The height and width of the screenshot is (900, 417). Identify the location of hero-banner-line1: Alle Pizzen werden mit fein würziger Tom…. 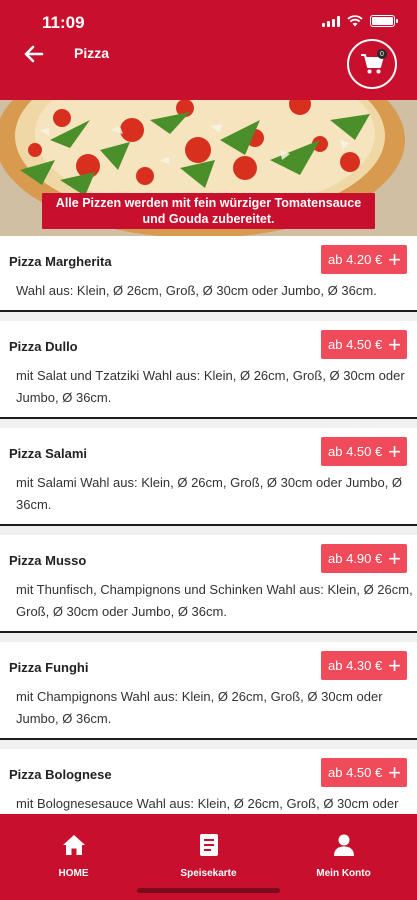
(208, 203).